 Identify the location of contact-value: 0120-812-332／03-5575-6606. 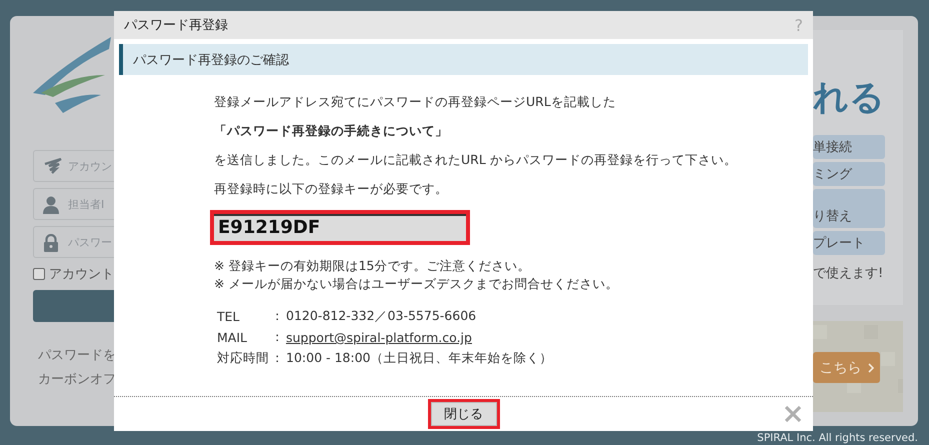
(382, 316).